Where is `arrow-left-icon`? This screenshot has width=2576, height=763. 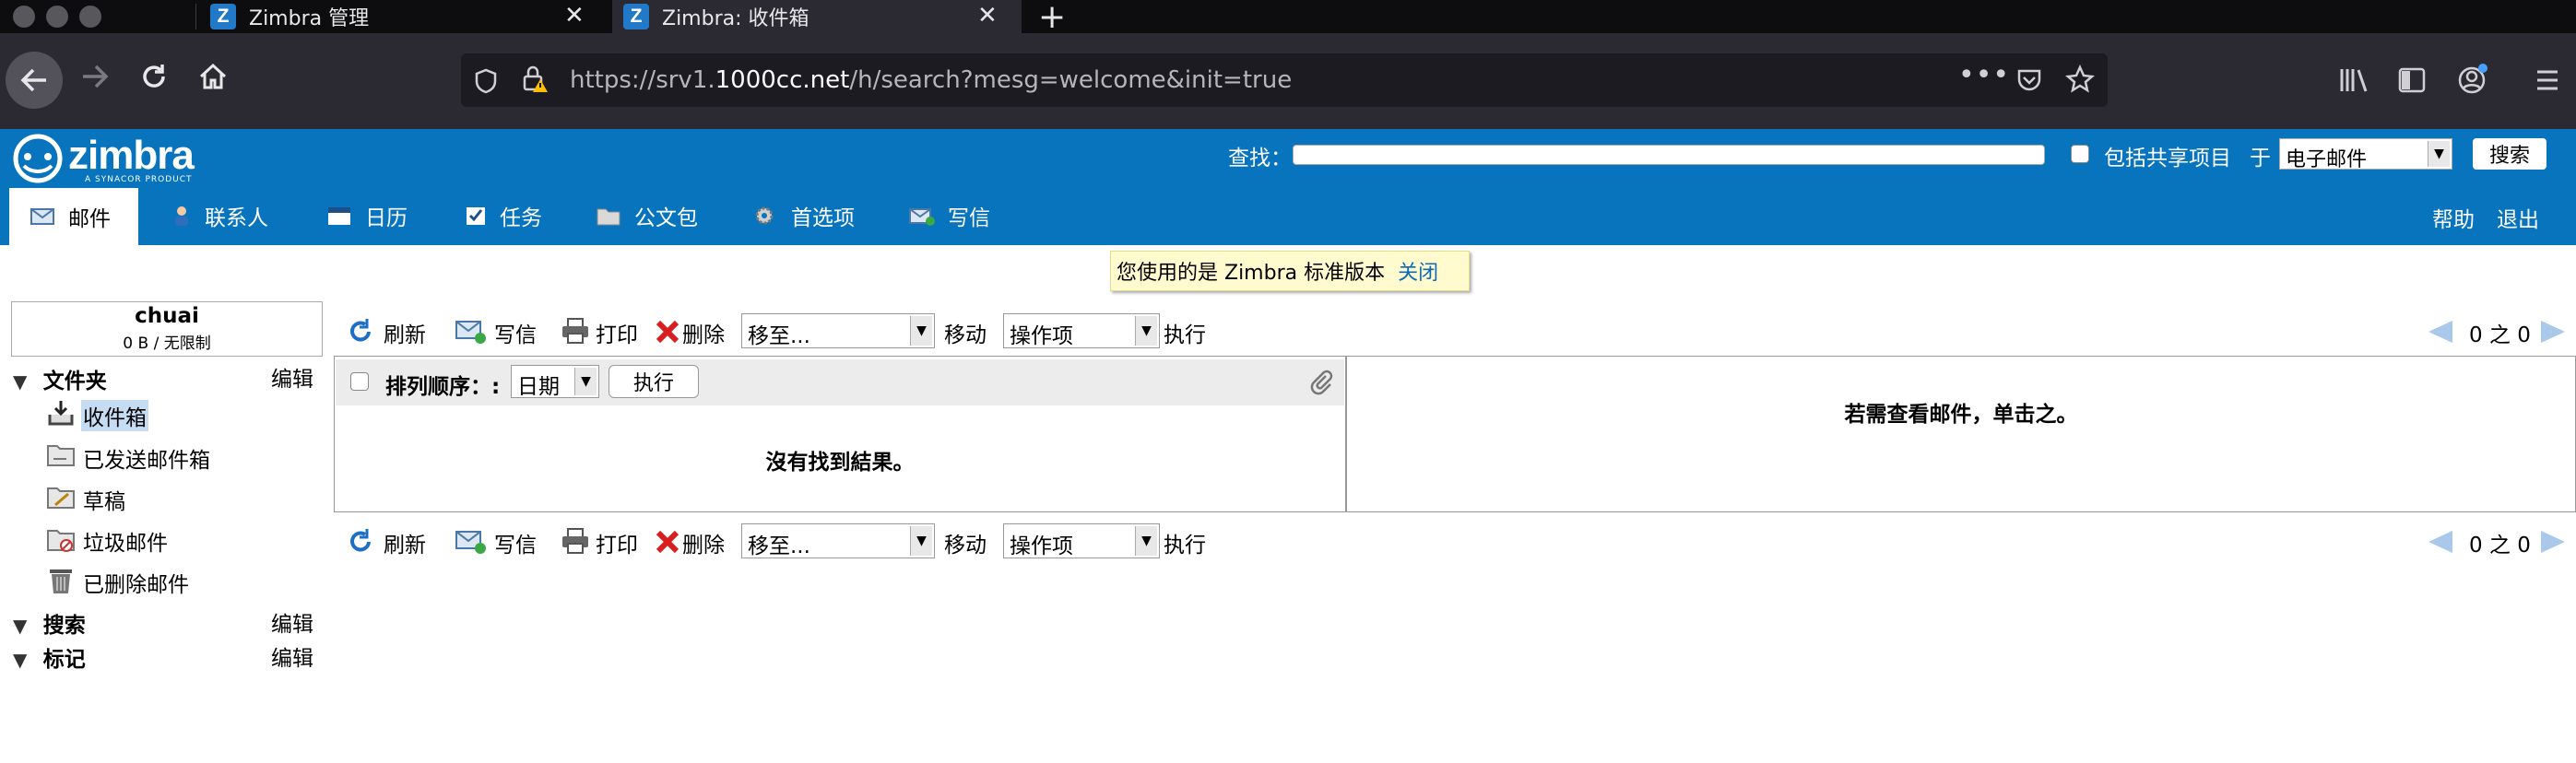
arrow-left-icon is located at coordinates (33, 80).